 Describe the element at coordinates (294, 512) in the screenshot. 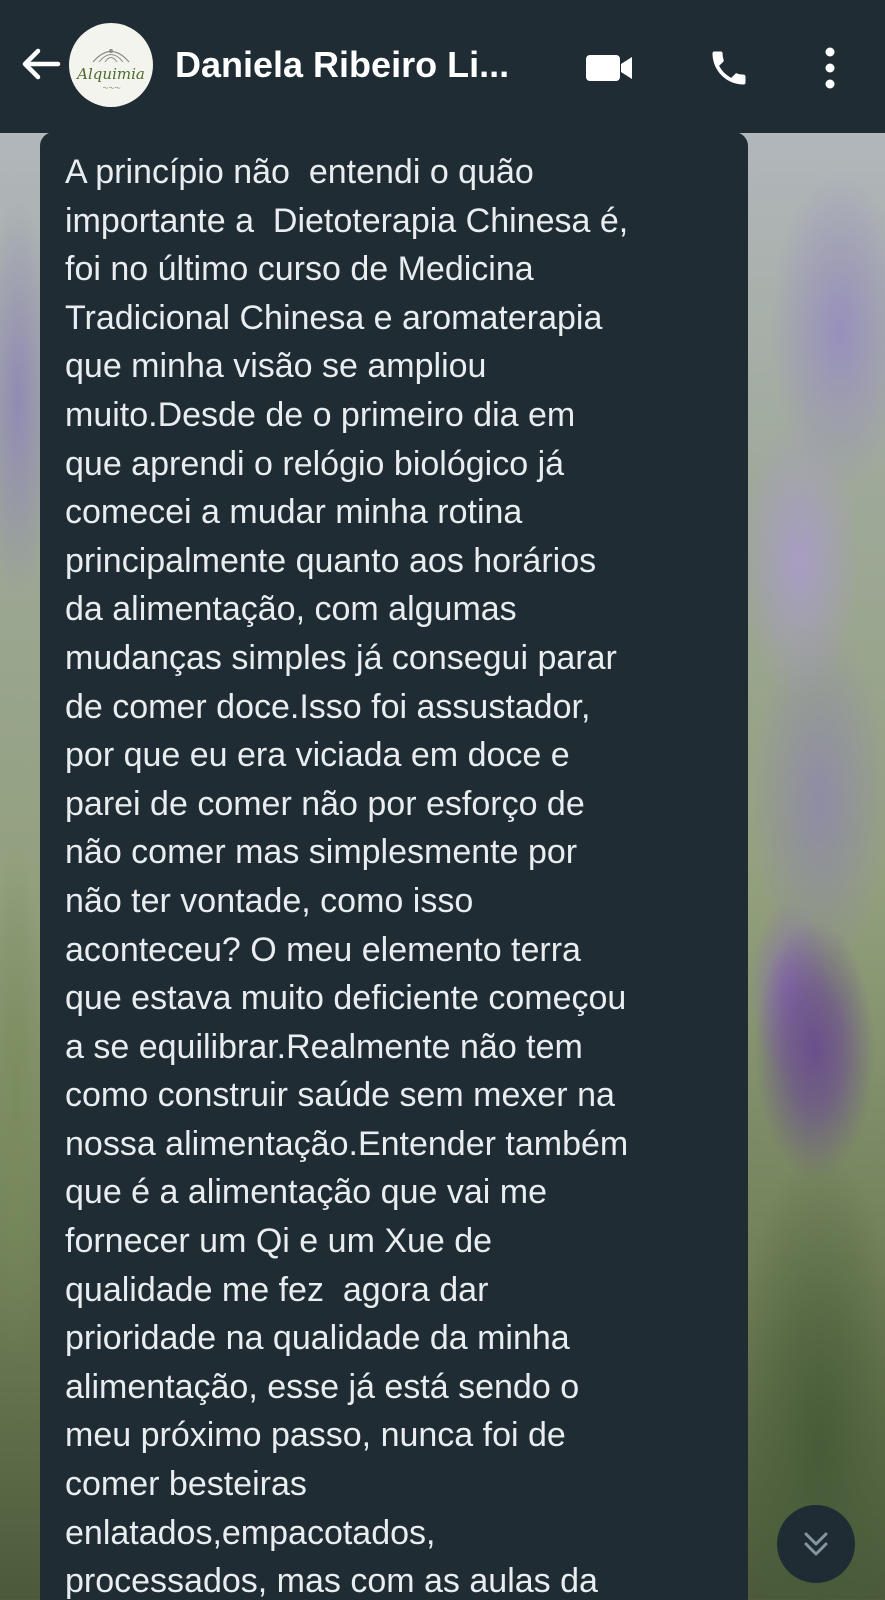

I see `message-line: comecei a mudar minha rotina` at that location.